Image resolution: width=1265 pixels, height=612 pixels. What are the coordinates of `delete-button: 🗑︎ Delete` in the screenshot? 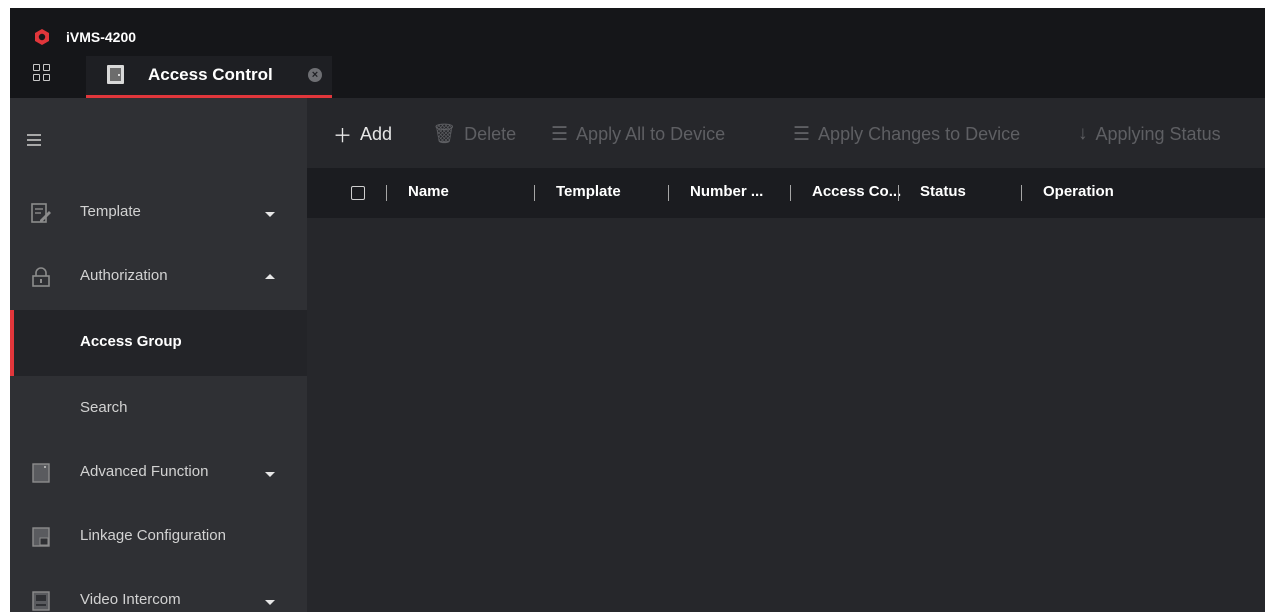 It's located at (474, 134).